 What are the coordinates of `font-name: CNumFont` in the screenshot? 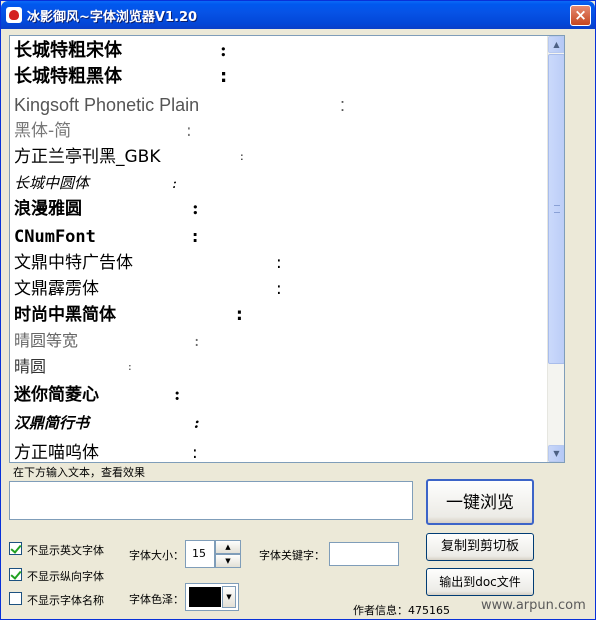 It's located at (55, 237).